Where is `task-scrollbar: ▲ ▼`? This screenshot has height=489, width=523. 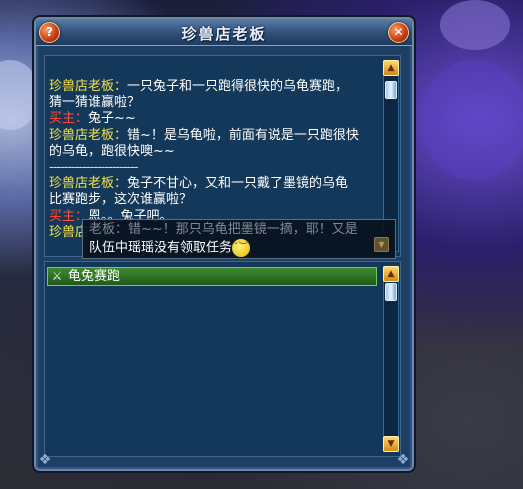
task-scrollbar: ▲ ▼ is located at coordinates (391, 359).